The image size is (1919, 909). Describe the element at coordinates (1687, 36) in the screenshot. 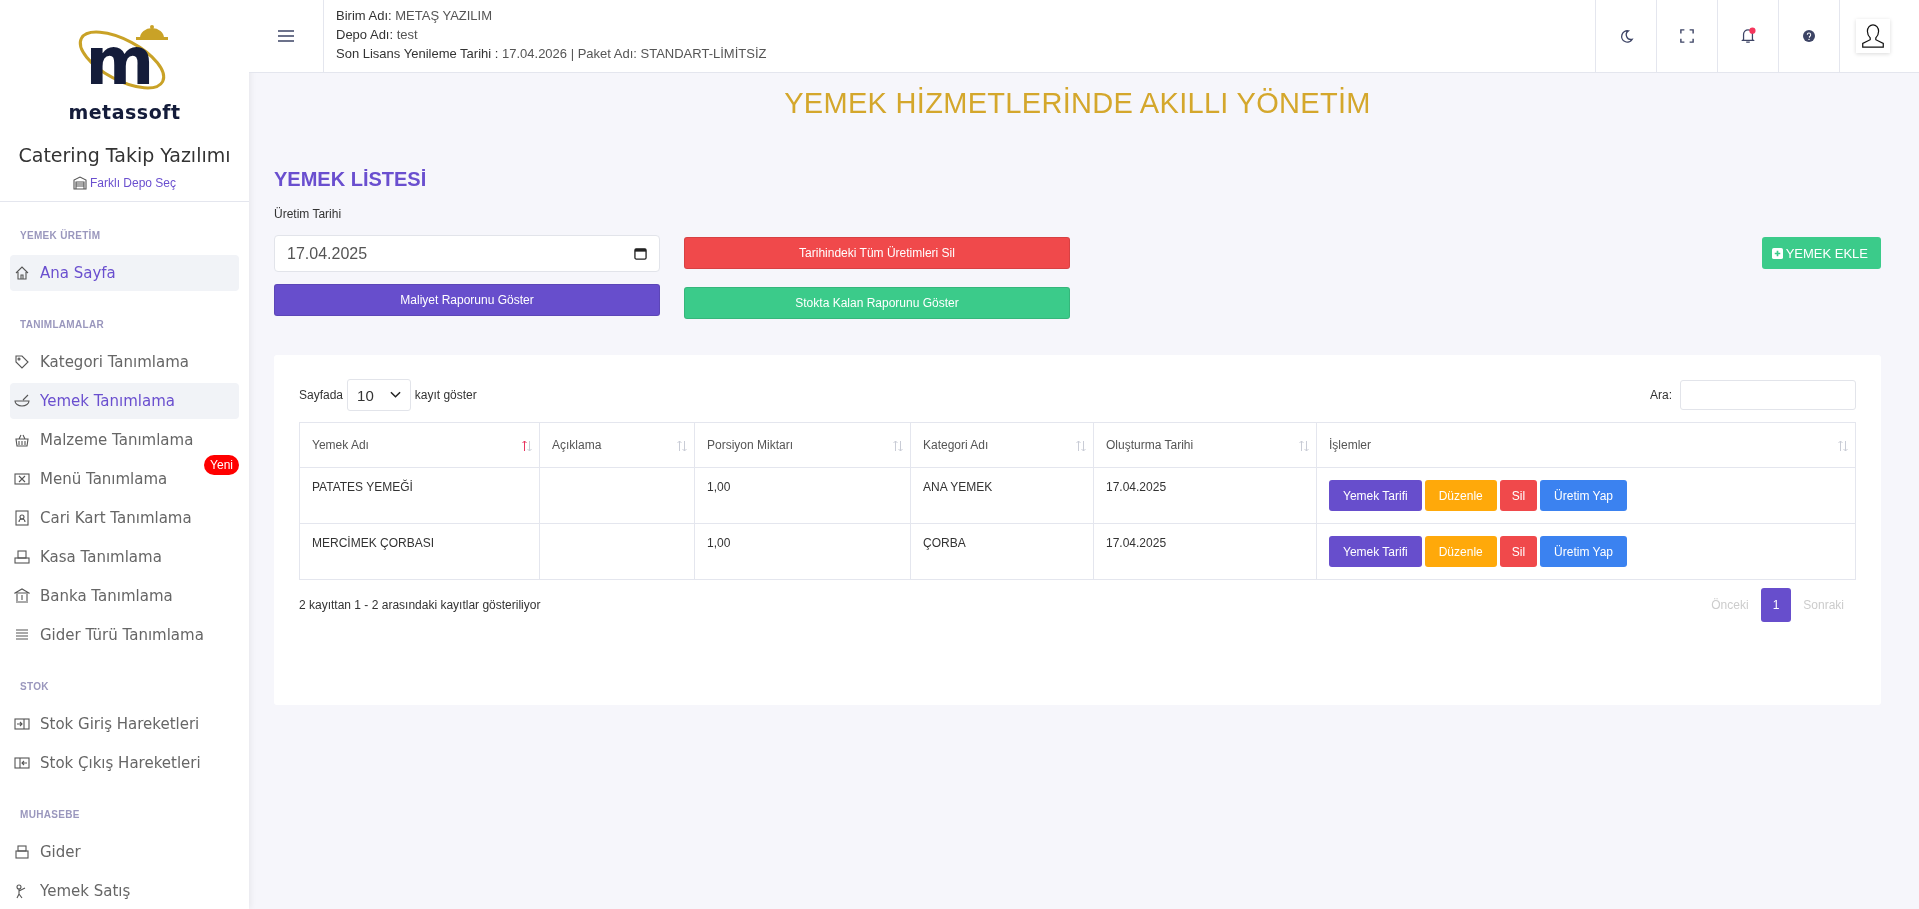

I see `fullscreen-icon` at that location.